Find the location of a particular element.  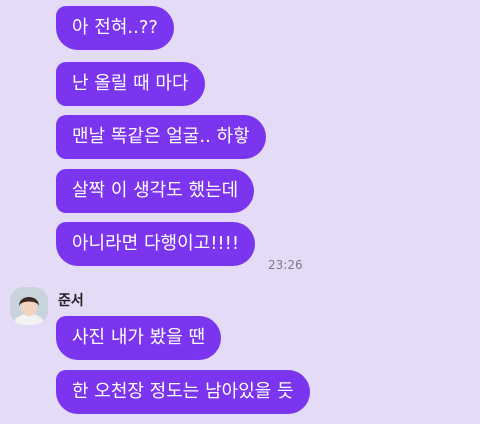

profile-photo-icon is located at coordinates (29, 306).